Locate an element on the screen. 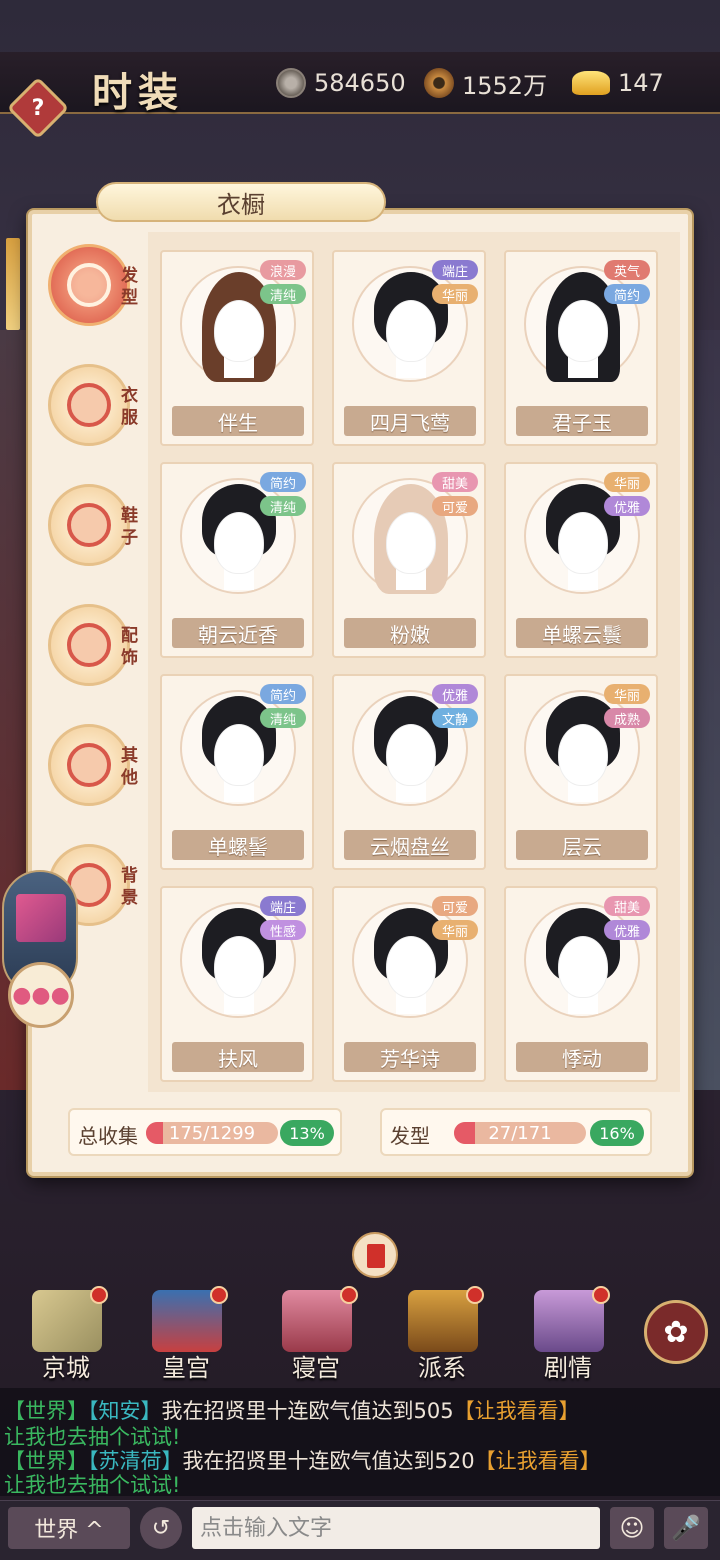  hairstyle-card: 华丽 优雅 单螺云鬟 is located at coordinates (581, 560).